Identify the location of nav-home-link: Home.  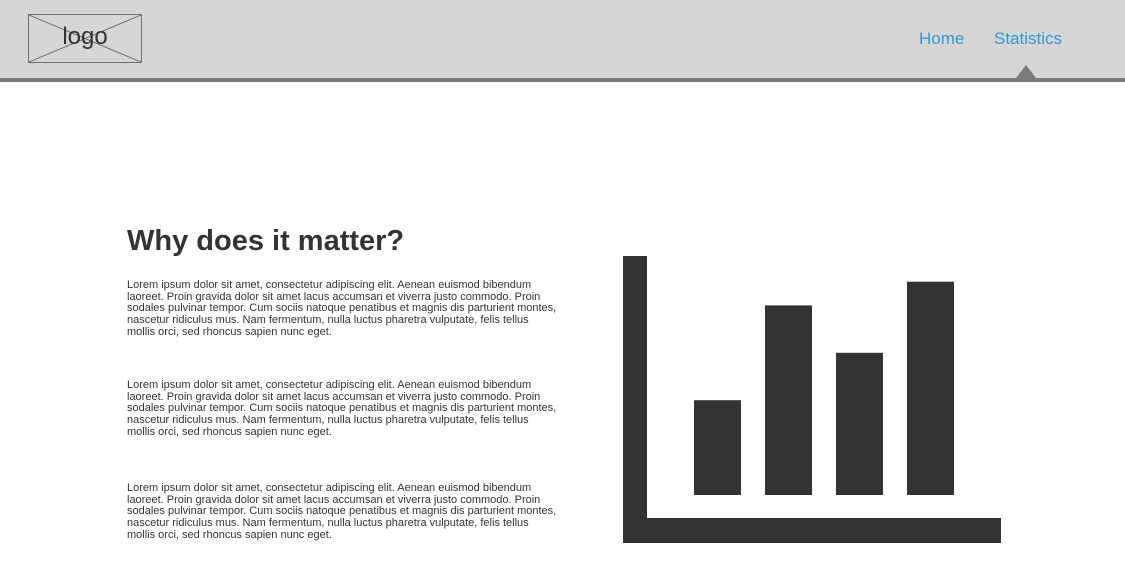
(941, 39).